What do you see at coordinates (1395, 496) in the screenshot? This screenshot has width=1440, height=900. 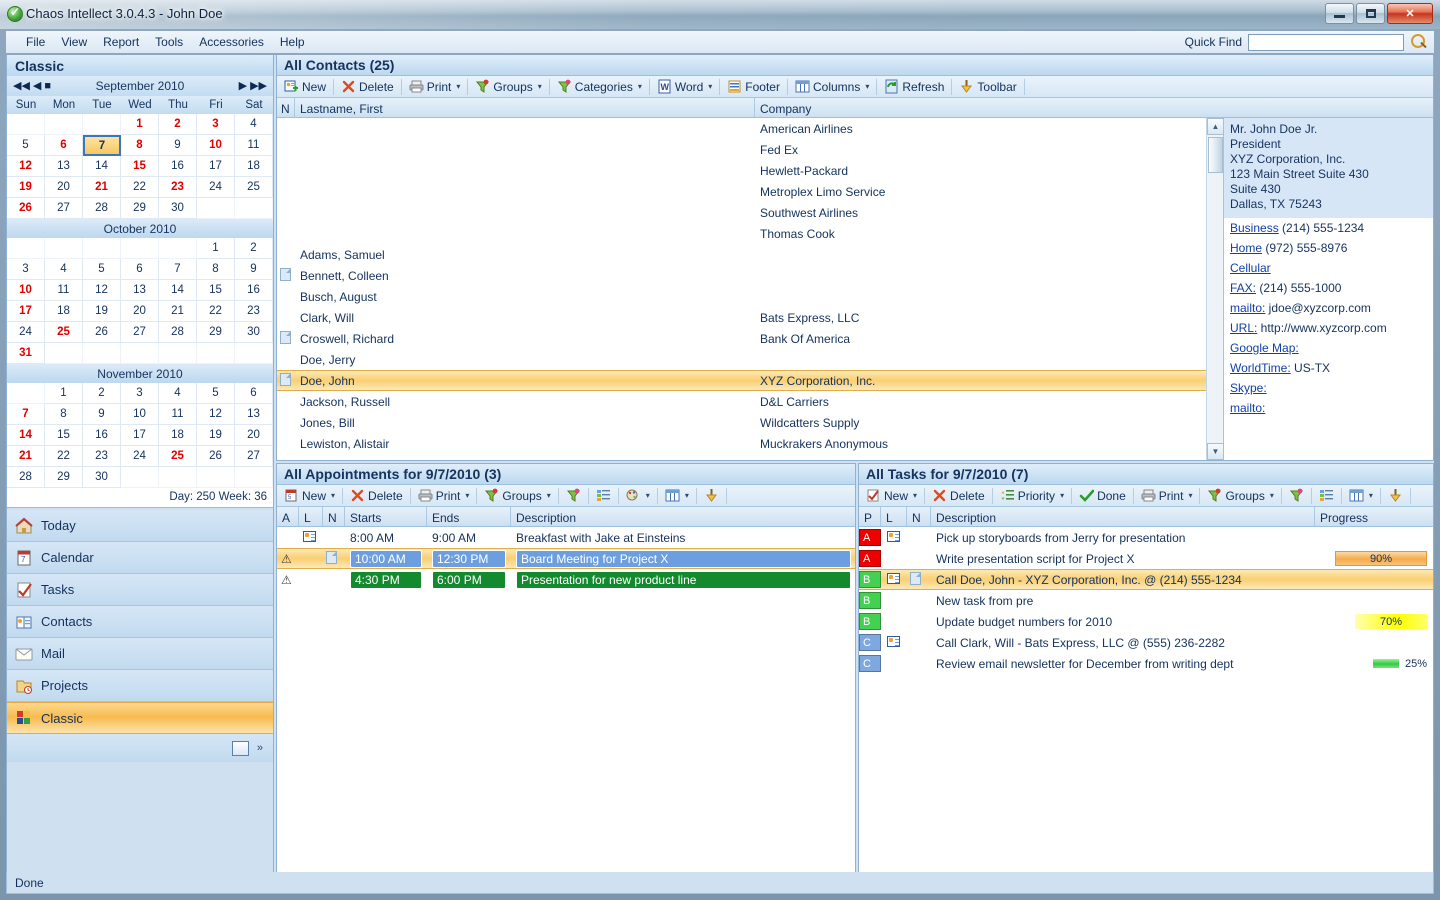 I see `tasks-toolbar-button` at bounding box center [1395, 496].